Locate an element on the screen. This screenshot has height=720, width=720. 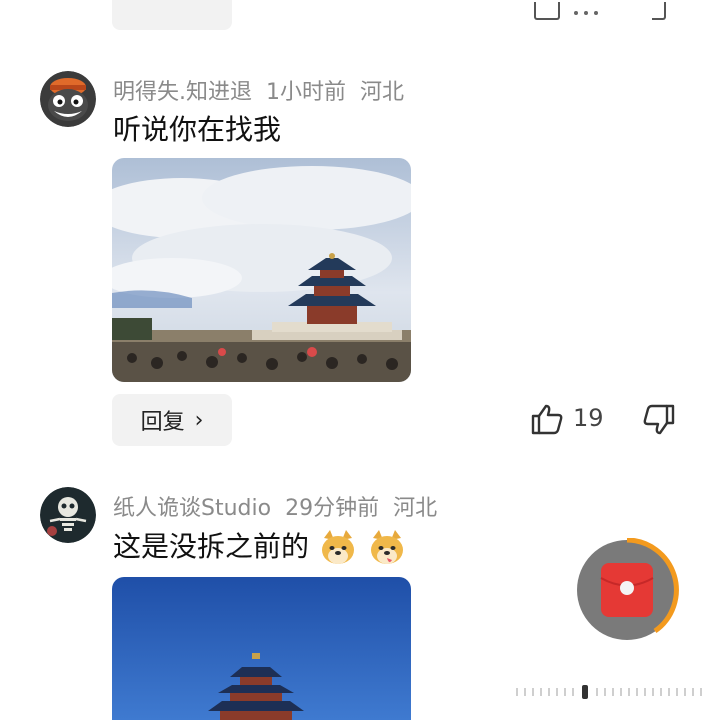
comment-image-temple-of-heaven is located at coordinates (261, 270).